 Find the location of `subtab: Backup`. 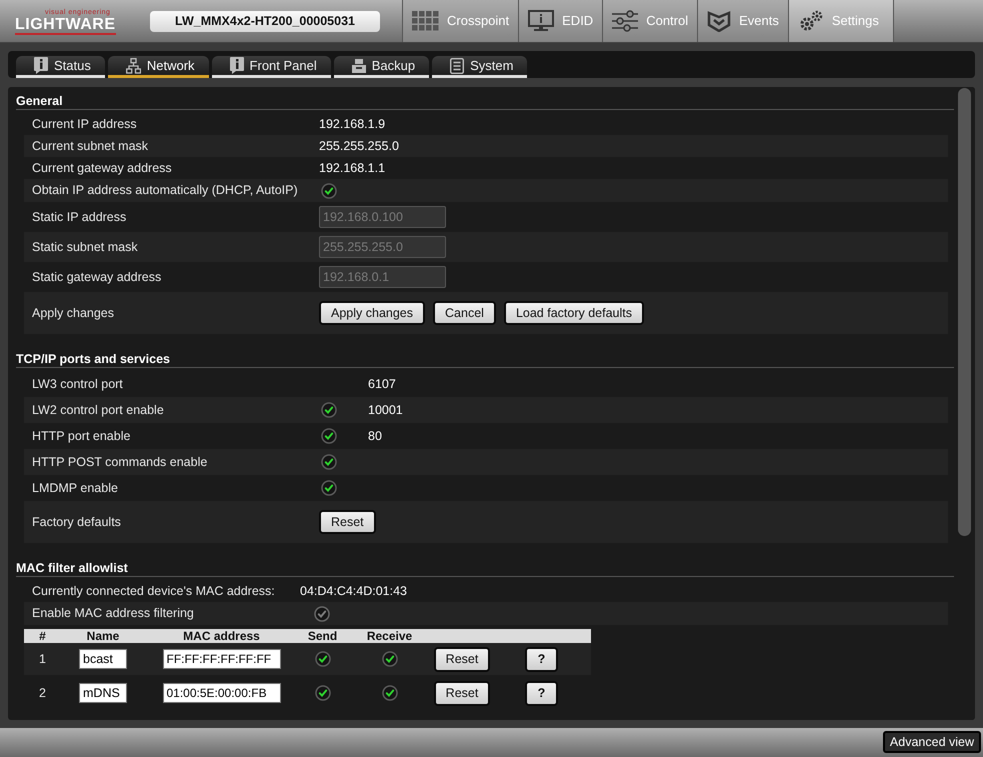

subtab: Backup is located at coordinates (382, 67).